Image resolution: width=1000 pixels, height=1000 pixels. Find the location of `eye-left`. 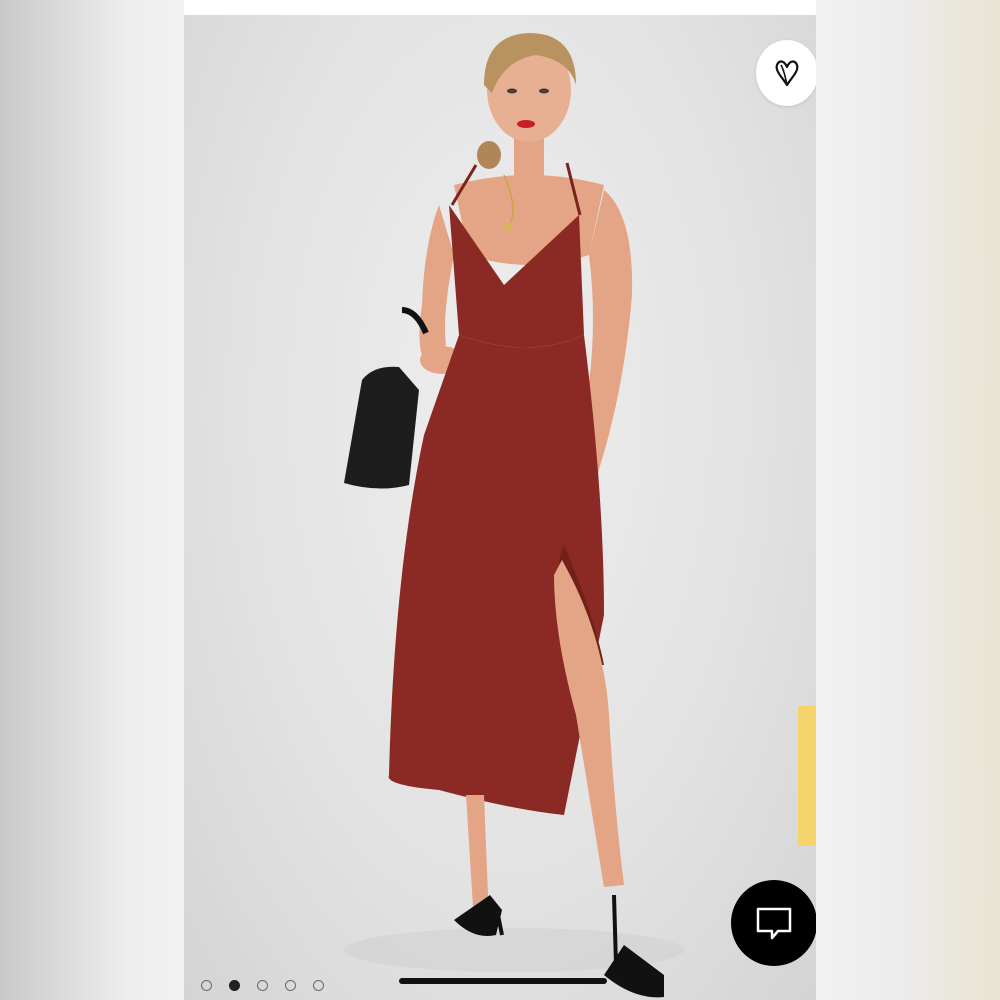

eye-left is located at coordinates (512, 91).